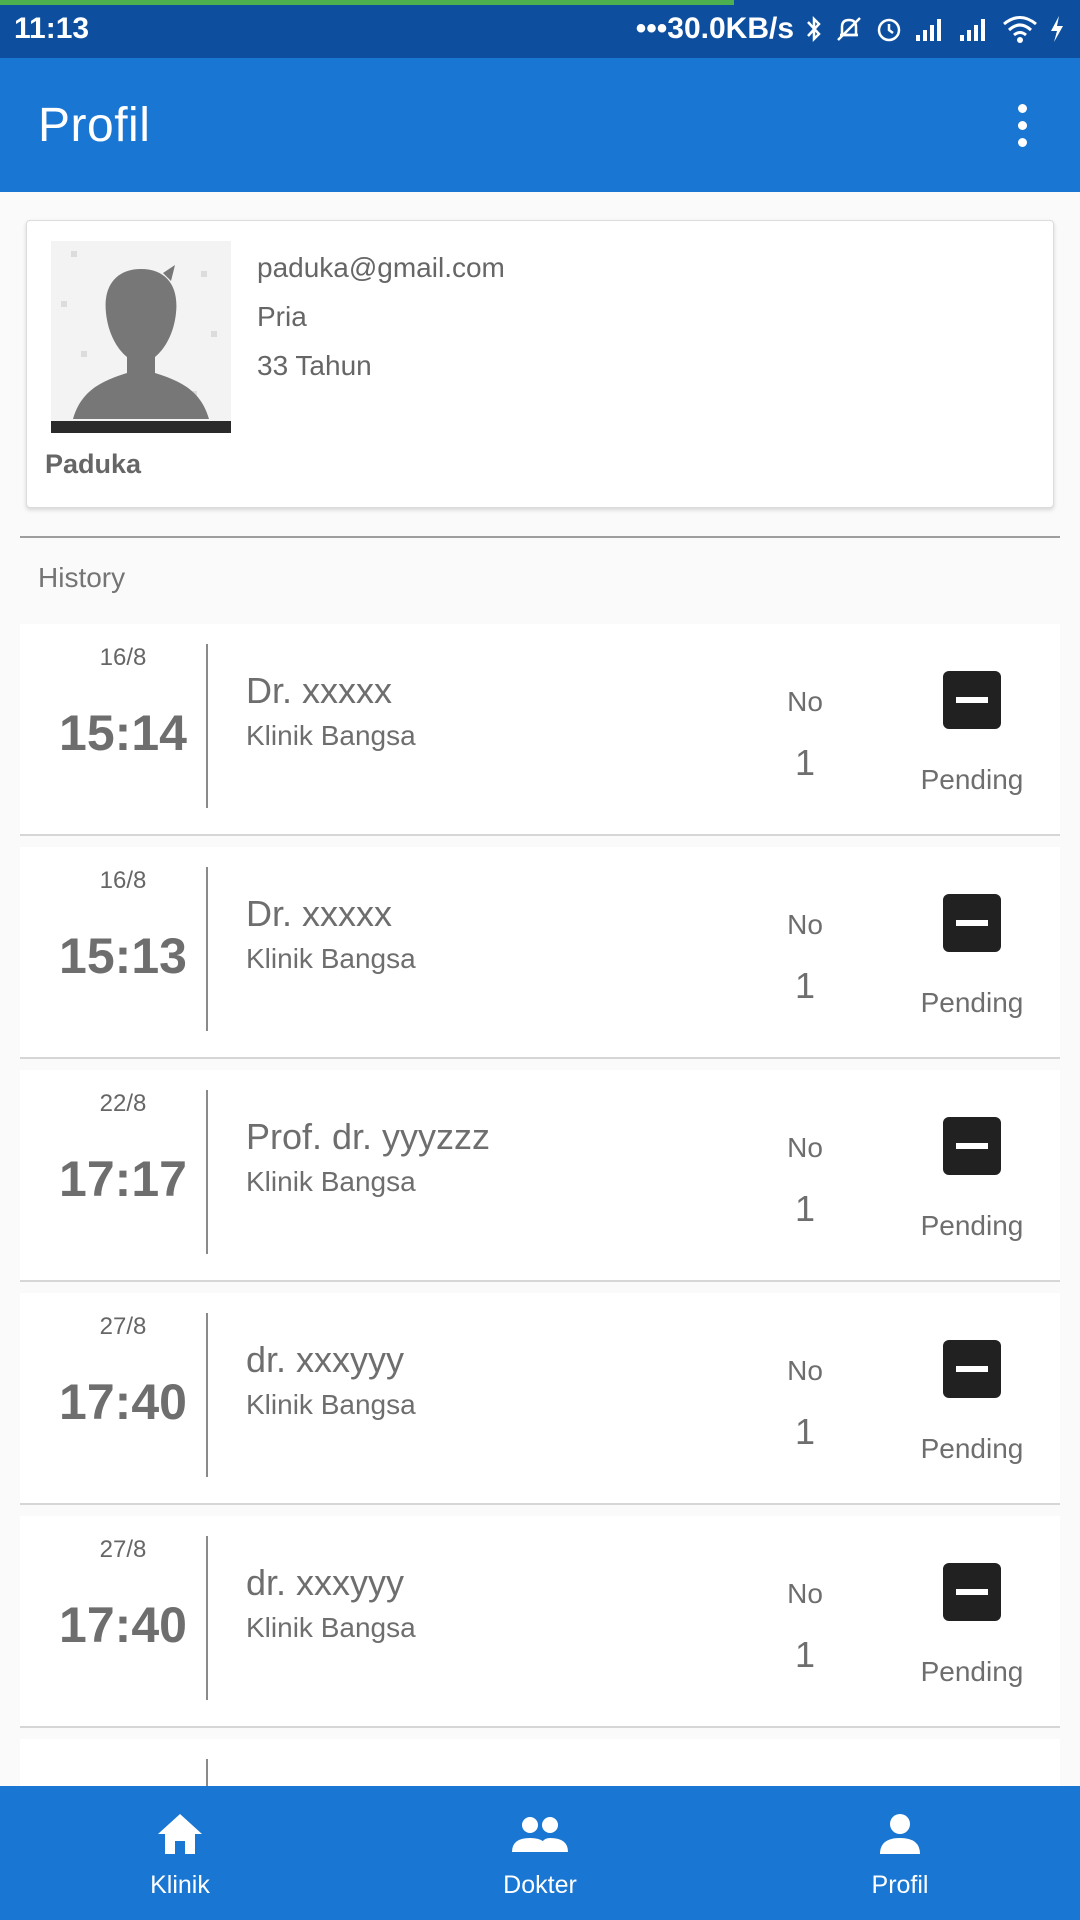  I want to click on nav-item-dokter: Dokter, so click(540, 1853).